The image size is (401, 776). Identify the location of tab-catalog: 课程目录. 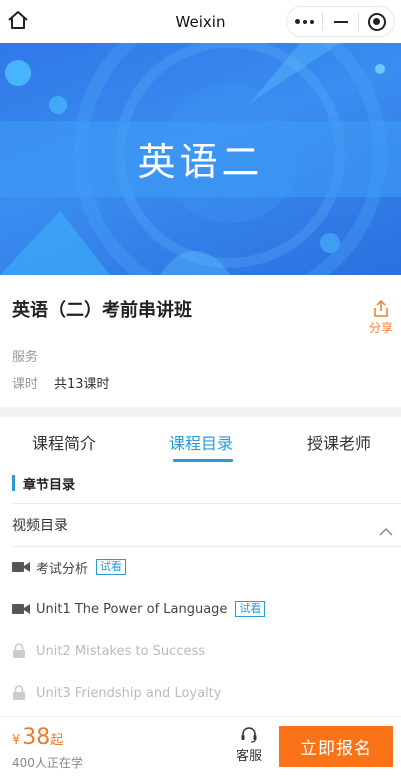
(201, 442).